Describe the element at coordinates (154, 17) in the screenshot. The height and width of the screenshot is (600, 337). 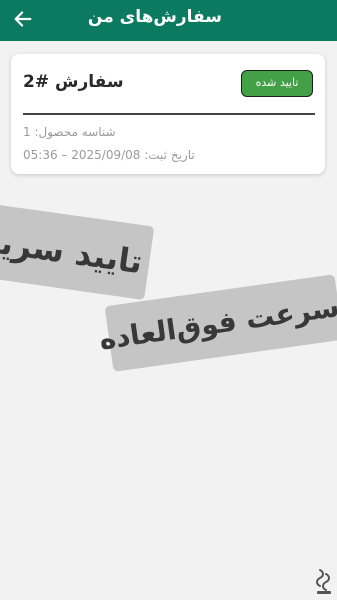
I see `page-title: سفارش‌های من` at that location.